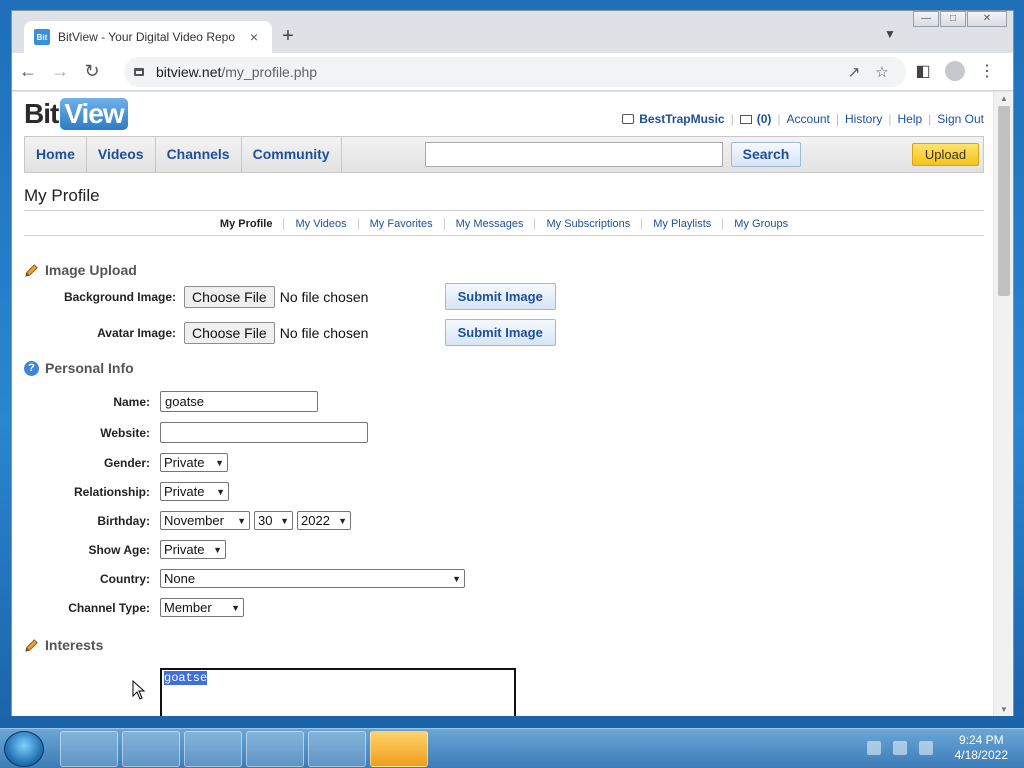 The image size is (1024, 768). I want to click on address-bar: bitview.net/my_profile.php ↗ ☆, so click(515, 72).